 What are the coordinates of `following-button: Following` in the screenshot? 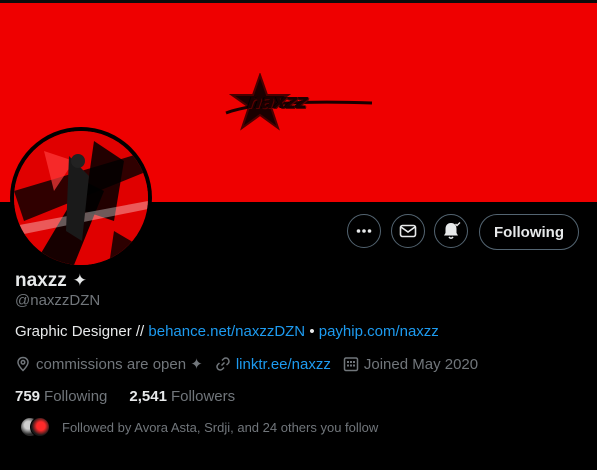 It's located at (529, 232).